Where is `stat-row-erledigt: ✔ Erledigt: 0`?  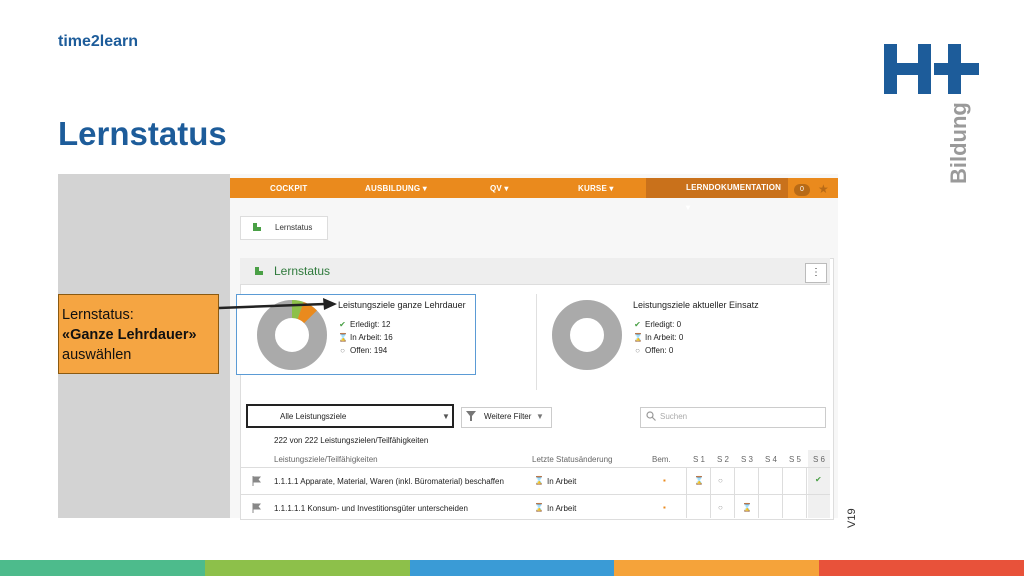 stat-row-erledigt: ✔ Erledigt: 0 is located at coordinates (657, 324).